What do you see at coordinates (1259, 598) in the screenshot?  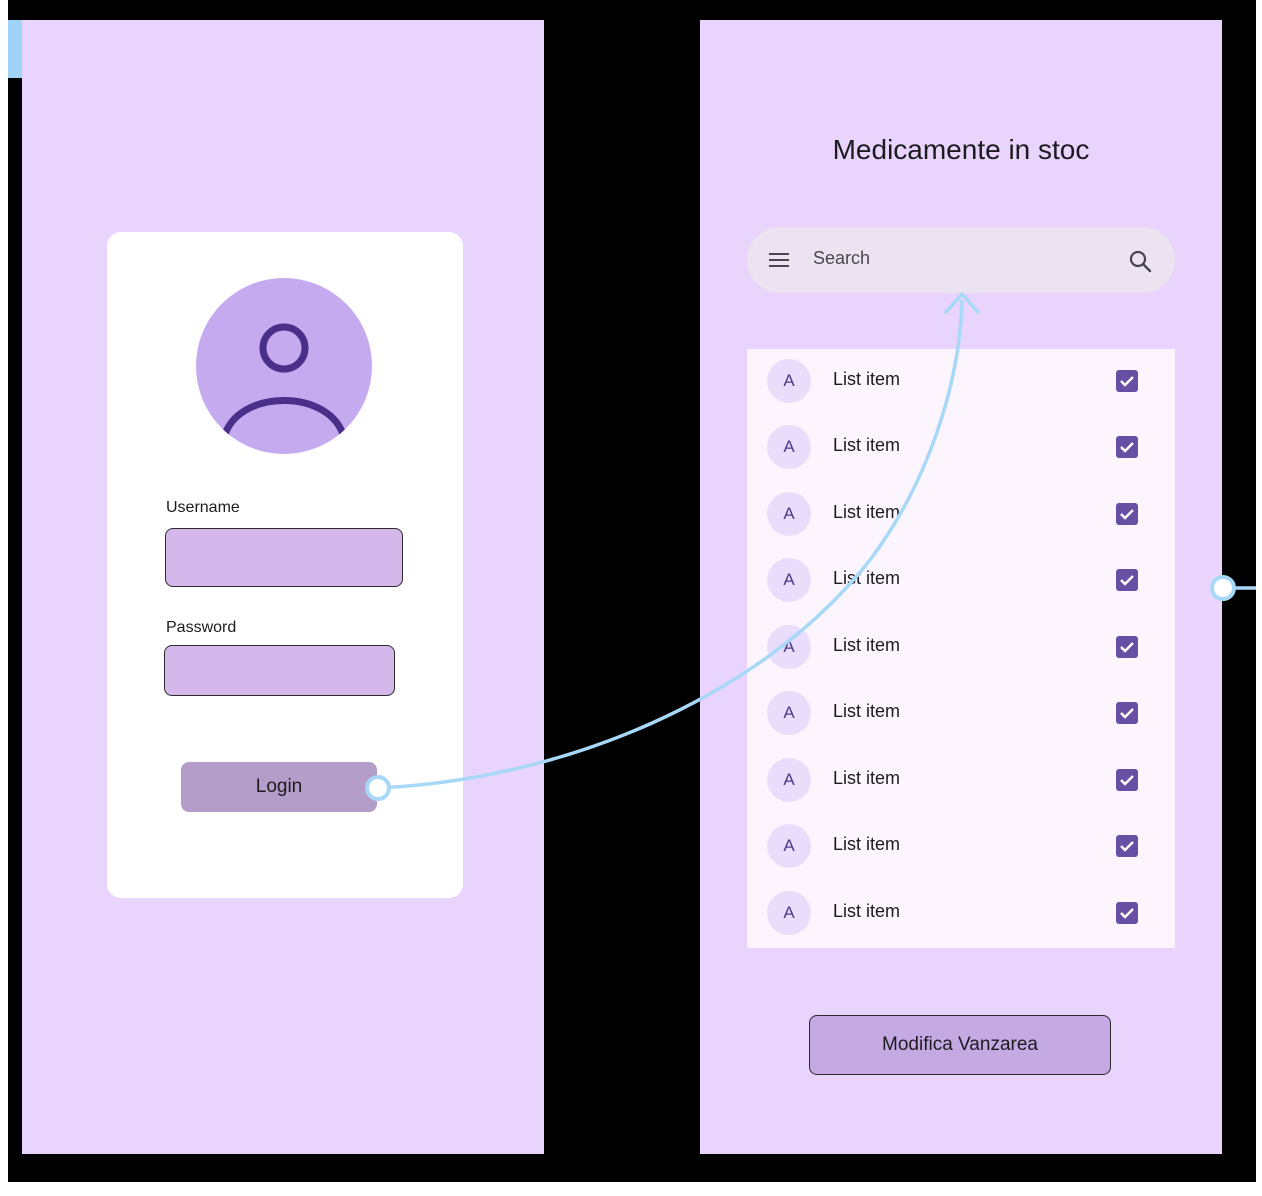 I see `canvas-right-edge` at bounding box center [1259, 598].